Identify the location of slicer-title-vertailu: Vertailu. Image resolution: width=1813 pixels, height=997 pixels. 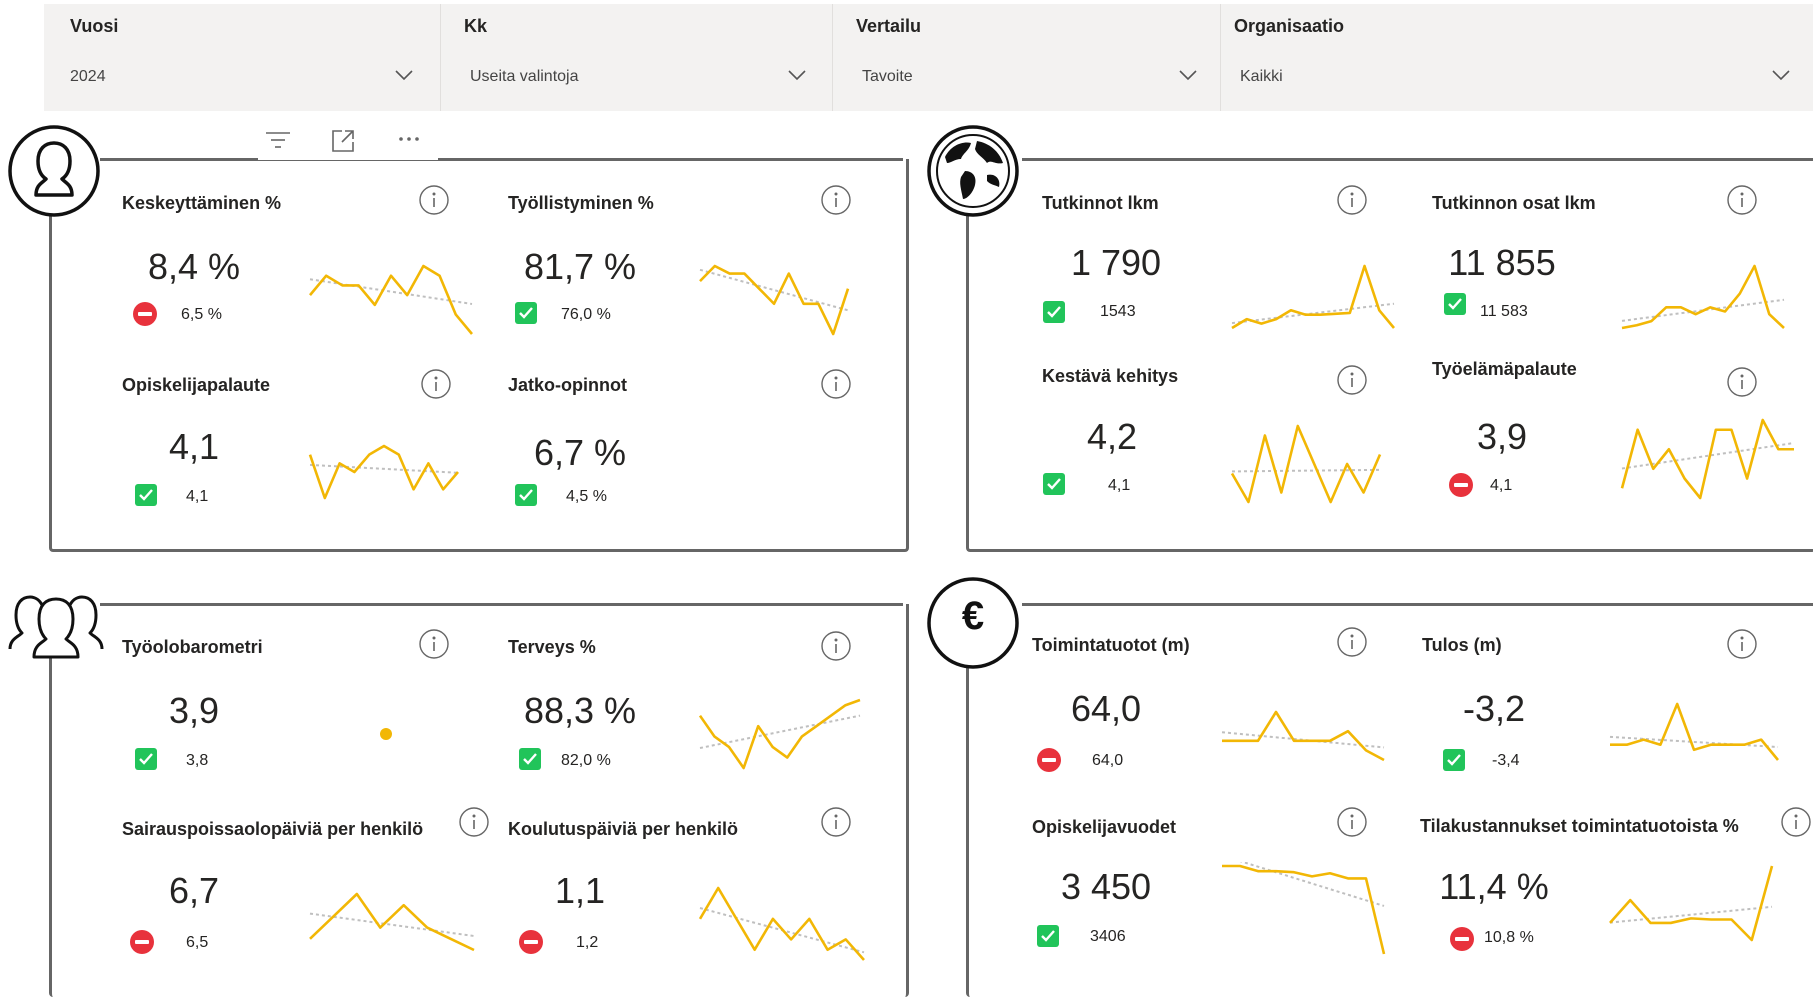
(889, 26).